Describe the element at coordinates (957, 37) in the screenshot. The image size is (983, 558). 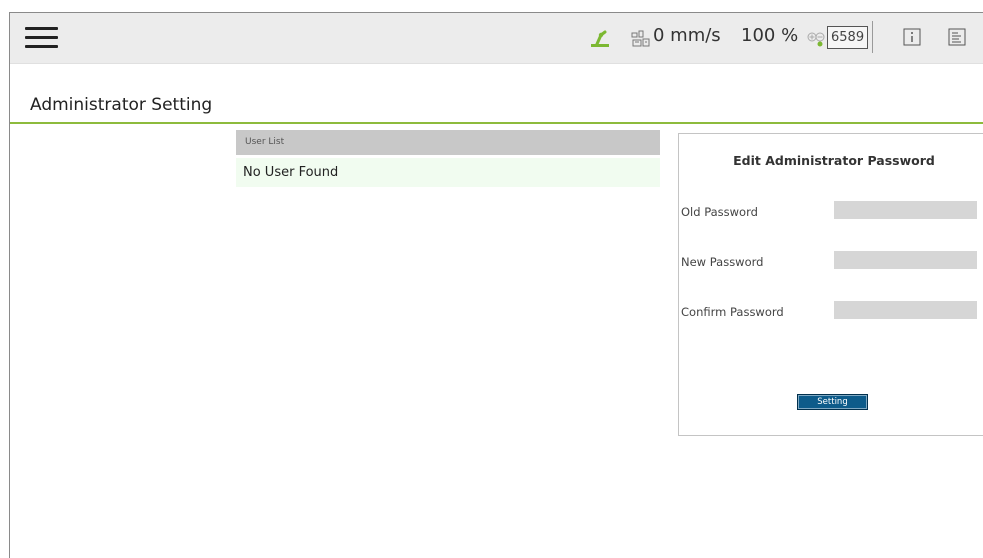
I see `log-icon` at that location.